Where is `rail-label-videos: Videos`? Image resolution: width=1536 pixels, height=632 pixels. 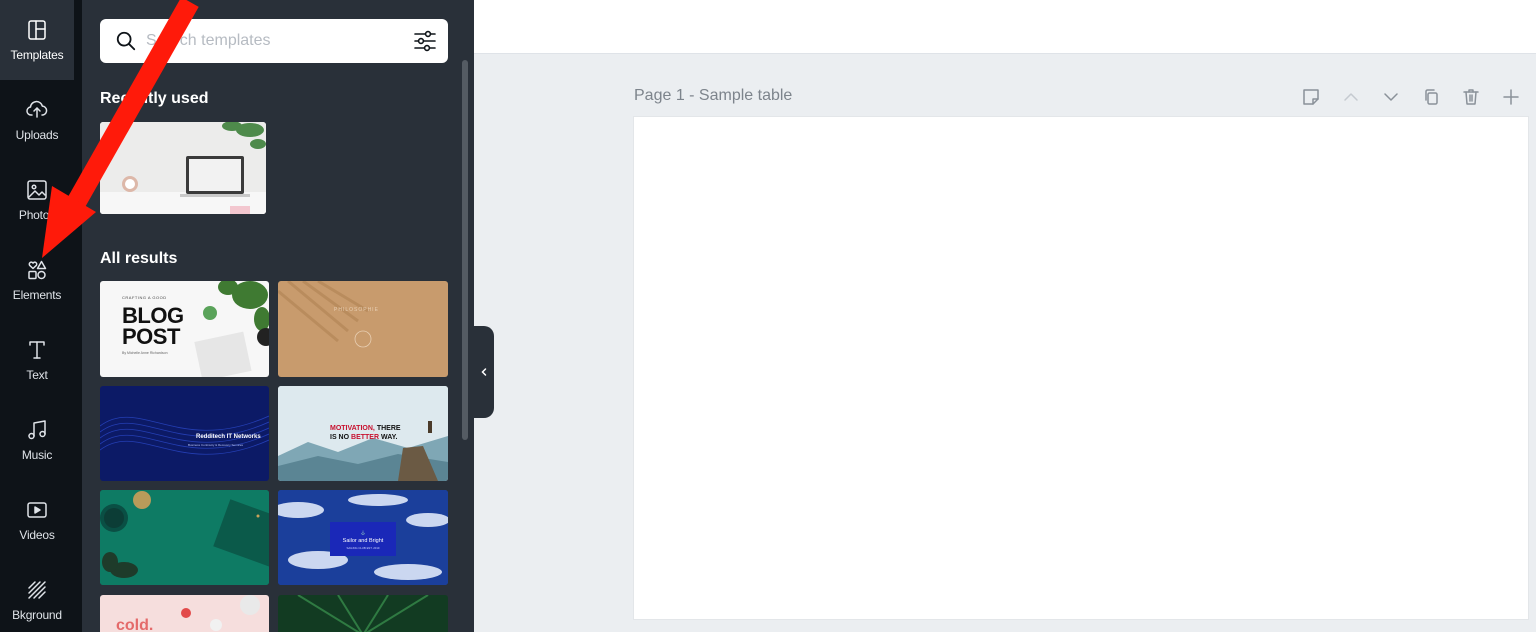
rail-label-videos: Videos is located at coordinates (37, 535).